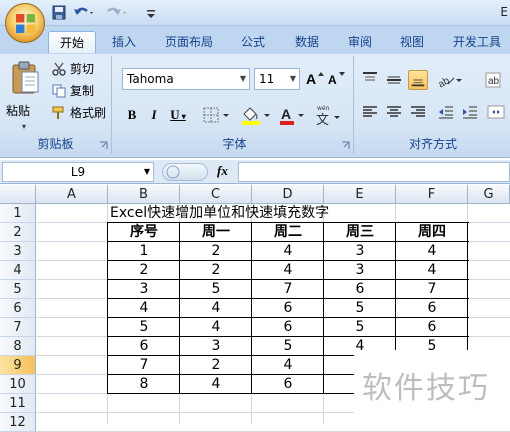 The image size is (510, 432). What do you see at coordinates (154, 115) in the screenshot?
I see `italic-button: I` at bounding box center [154, 115].